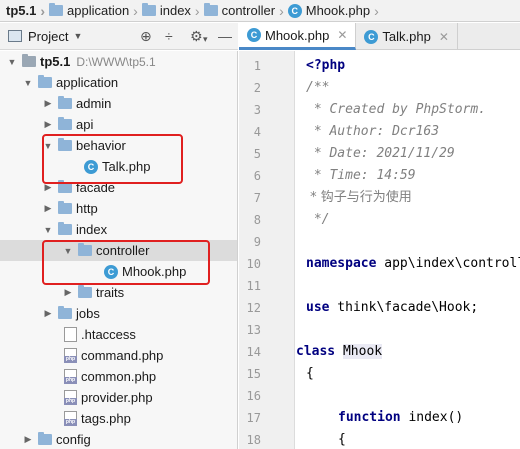  Describe the element at coordinates (118, 418) in the screenshot. I see `tree-item-tags-php: tags.php` at that location.